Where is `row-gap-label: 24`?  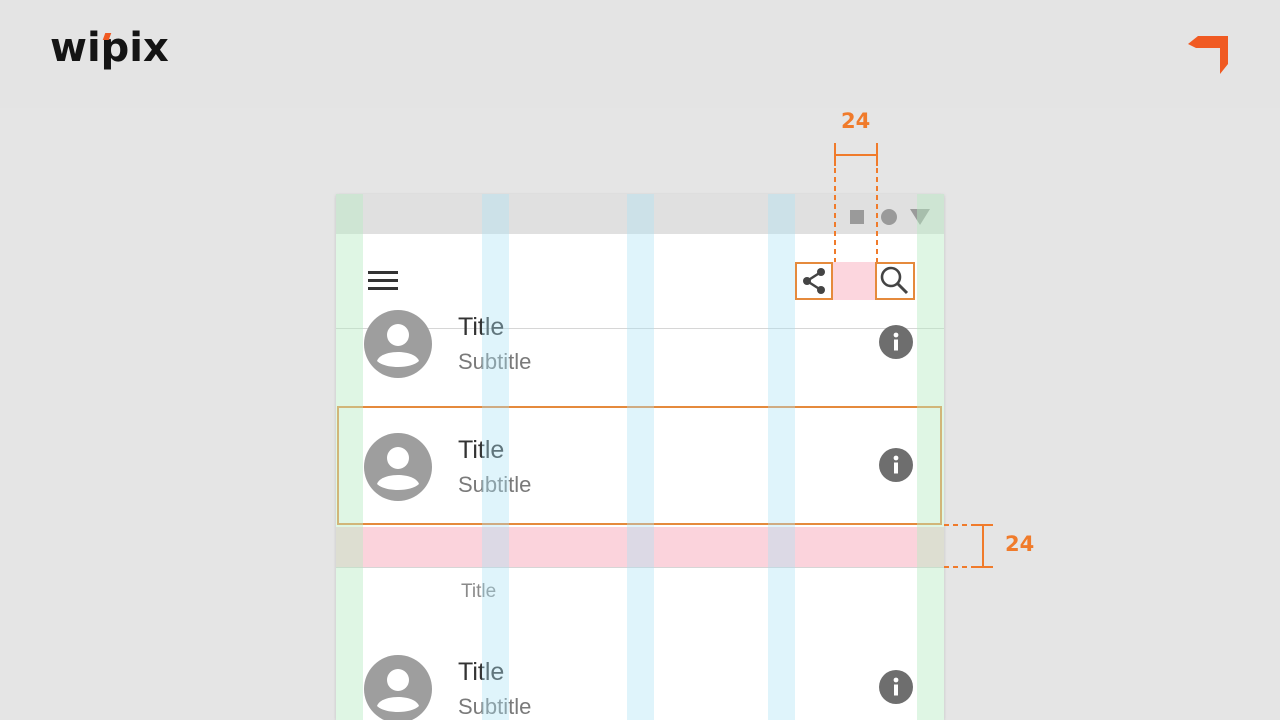
row-gap-label: 24 is located at coordinates (1020, 544).